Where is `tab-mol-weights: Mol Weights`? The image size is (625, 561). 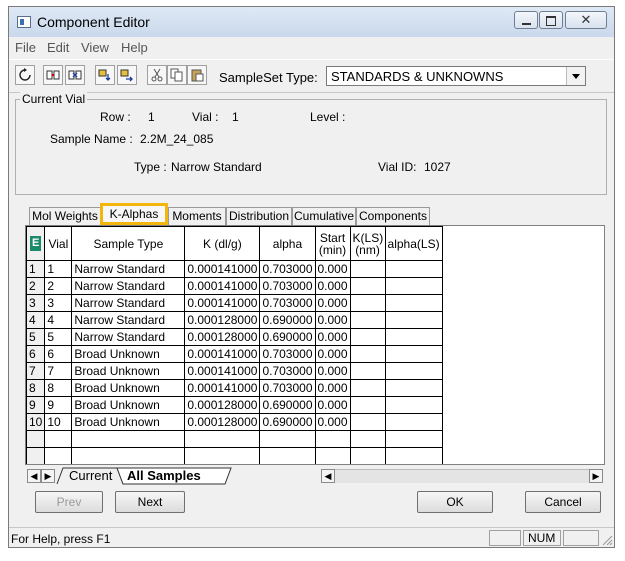
tab-mol-weights: Mol Weights is located at coordinates (65, 216).